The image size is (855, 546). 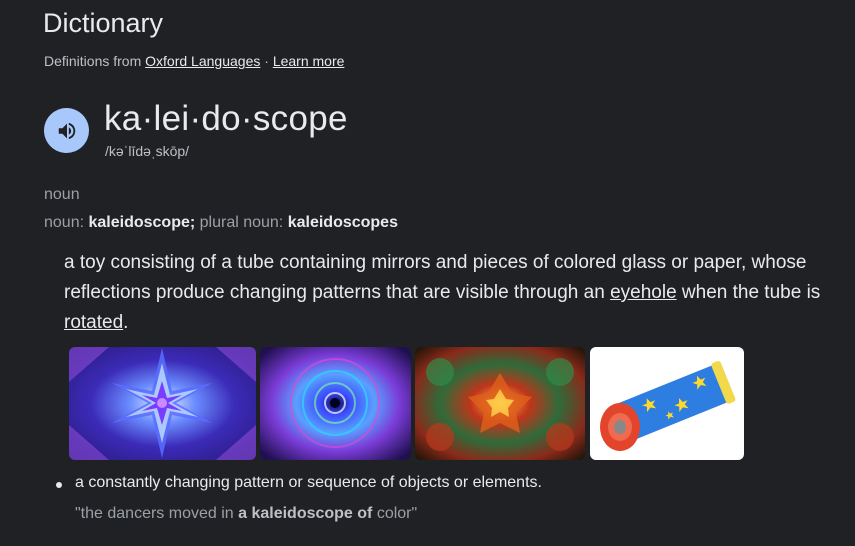 I want to click on example-open: "the dancers moved in, so click(x=157, y=513).